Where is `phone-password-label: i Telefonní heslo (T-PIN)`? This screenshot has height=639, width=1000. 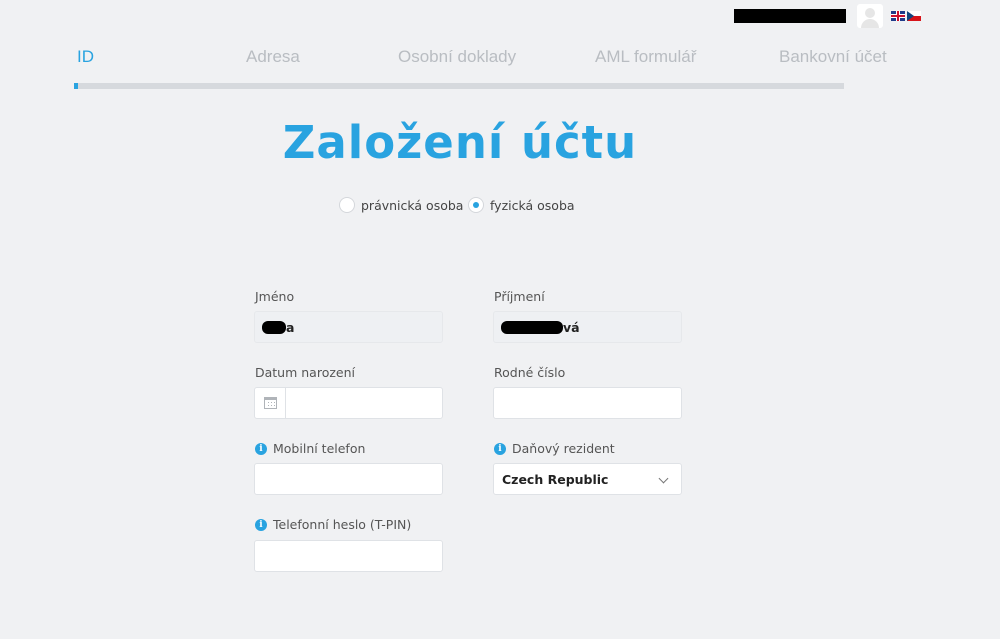 phone-password-label: i Telefonní heslo (T-PIN) is located at coordinates (333, 524).